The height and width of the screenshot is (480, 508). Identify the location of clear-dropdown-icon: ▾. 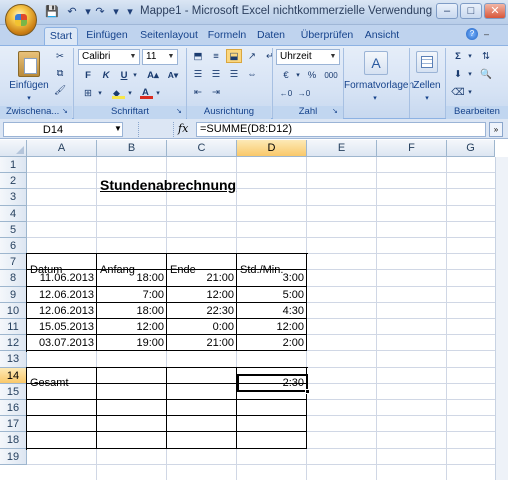
(470, 92).